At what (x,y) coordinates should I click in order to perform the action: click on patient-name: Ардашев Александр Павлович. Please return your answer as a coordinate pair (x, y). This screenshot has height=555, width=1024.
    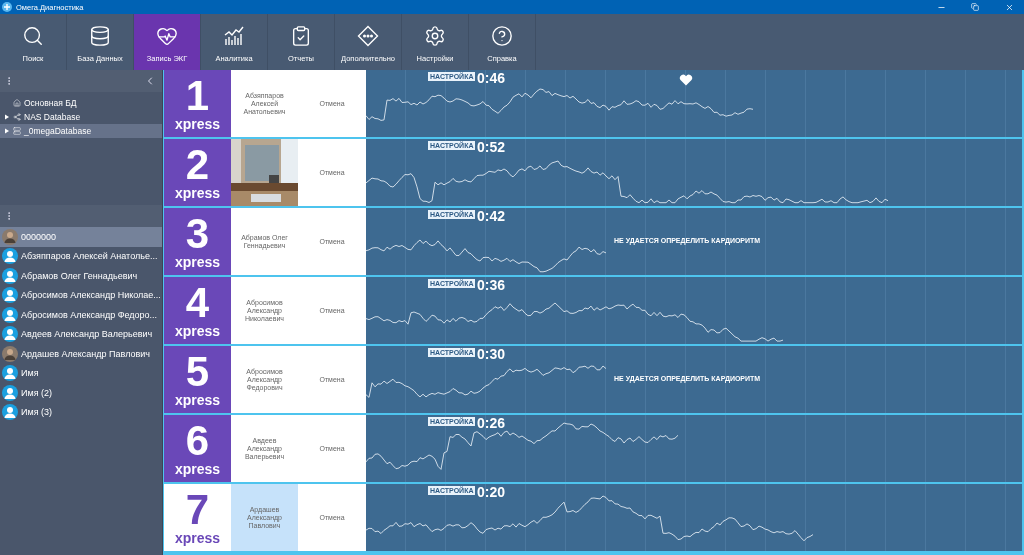
    Looking at the image, I should click on (85, 353).